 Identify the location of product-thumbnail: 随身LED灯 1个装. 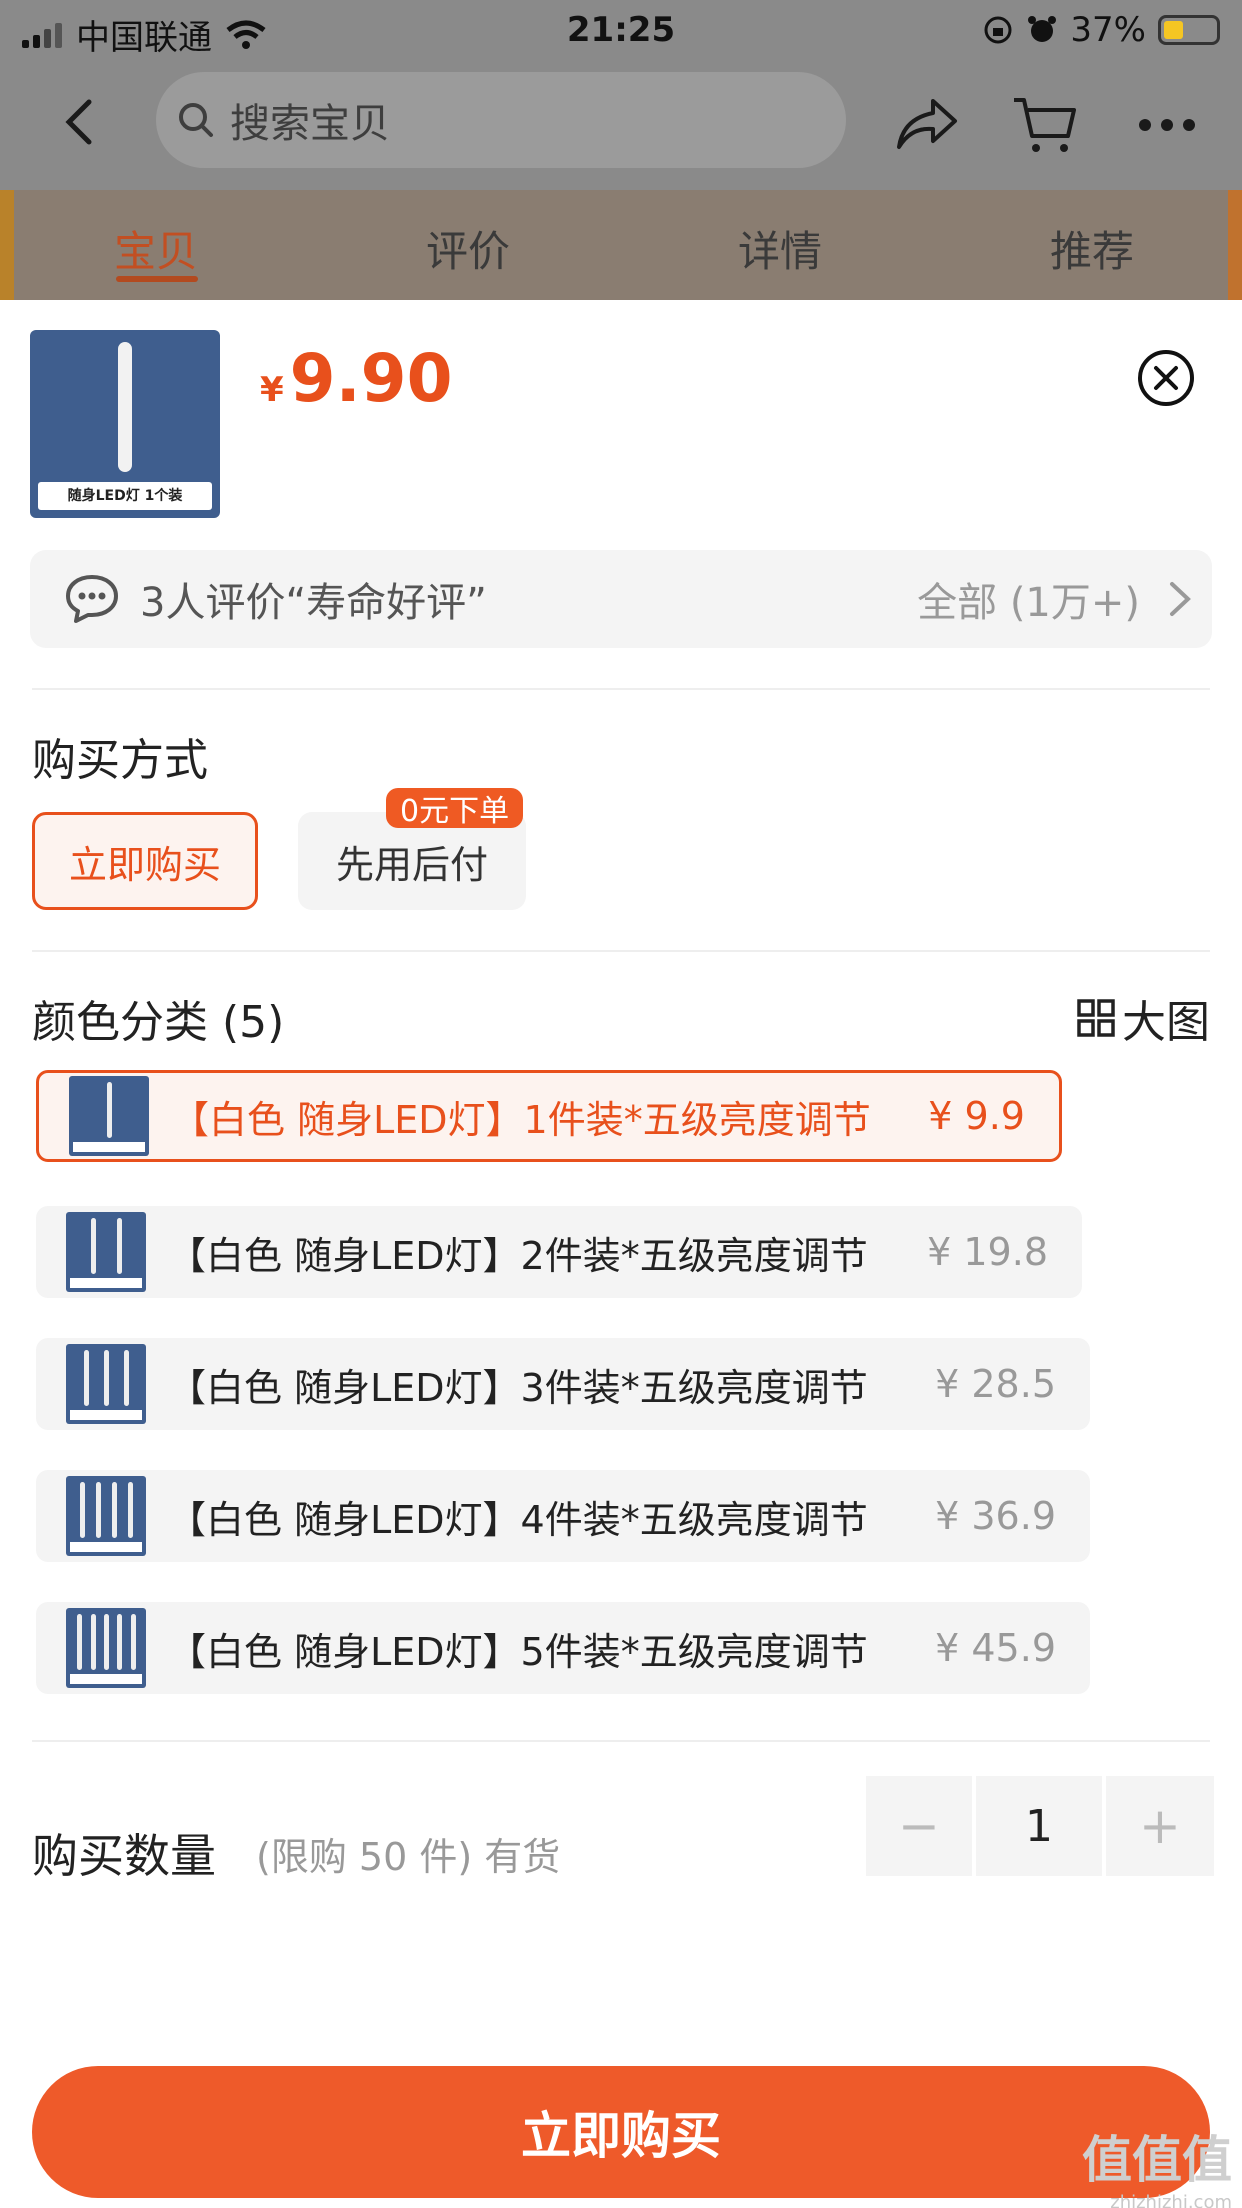
(125, 424).